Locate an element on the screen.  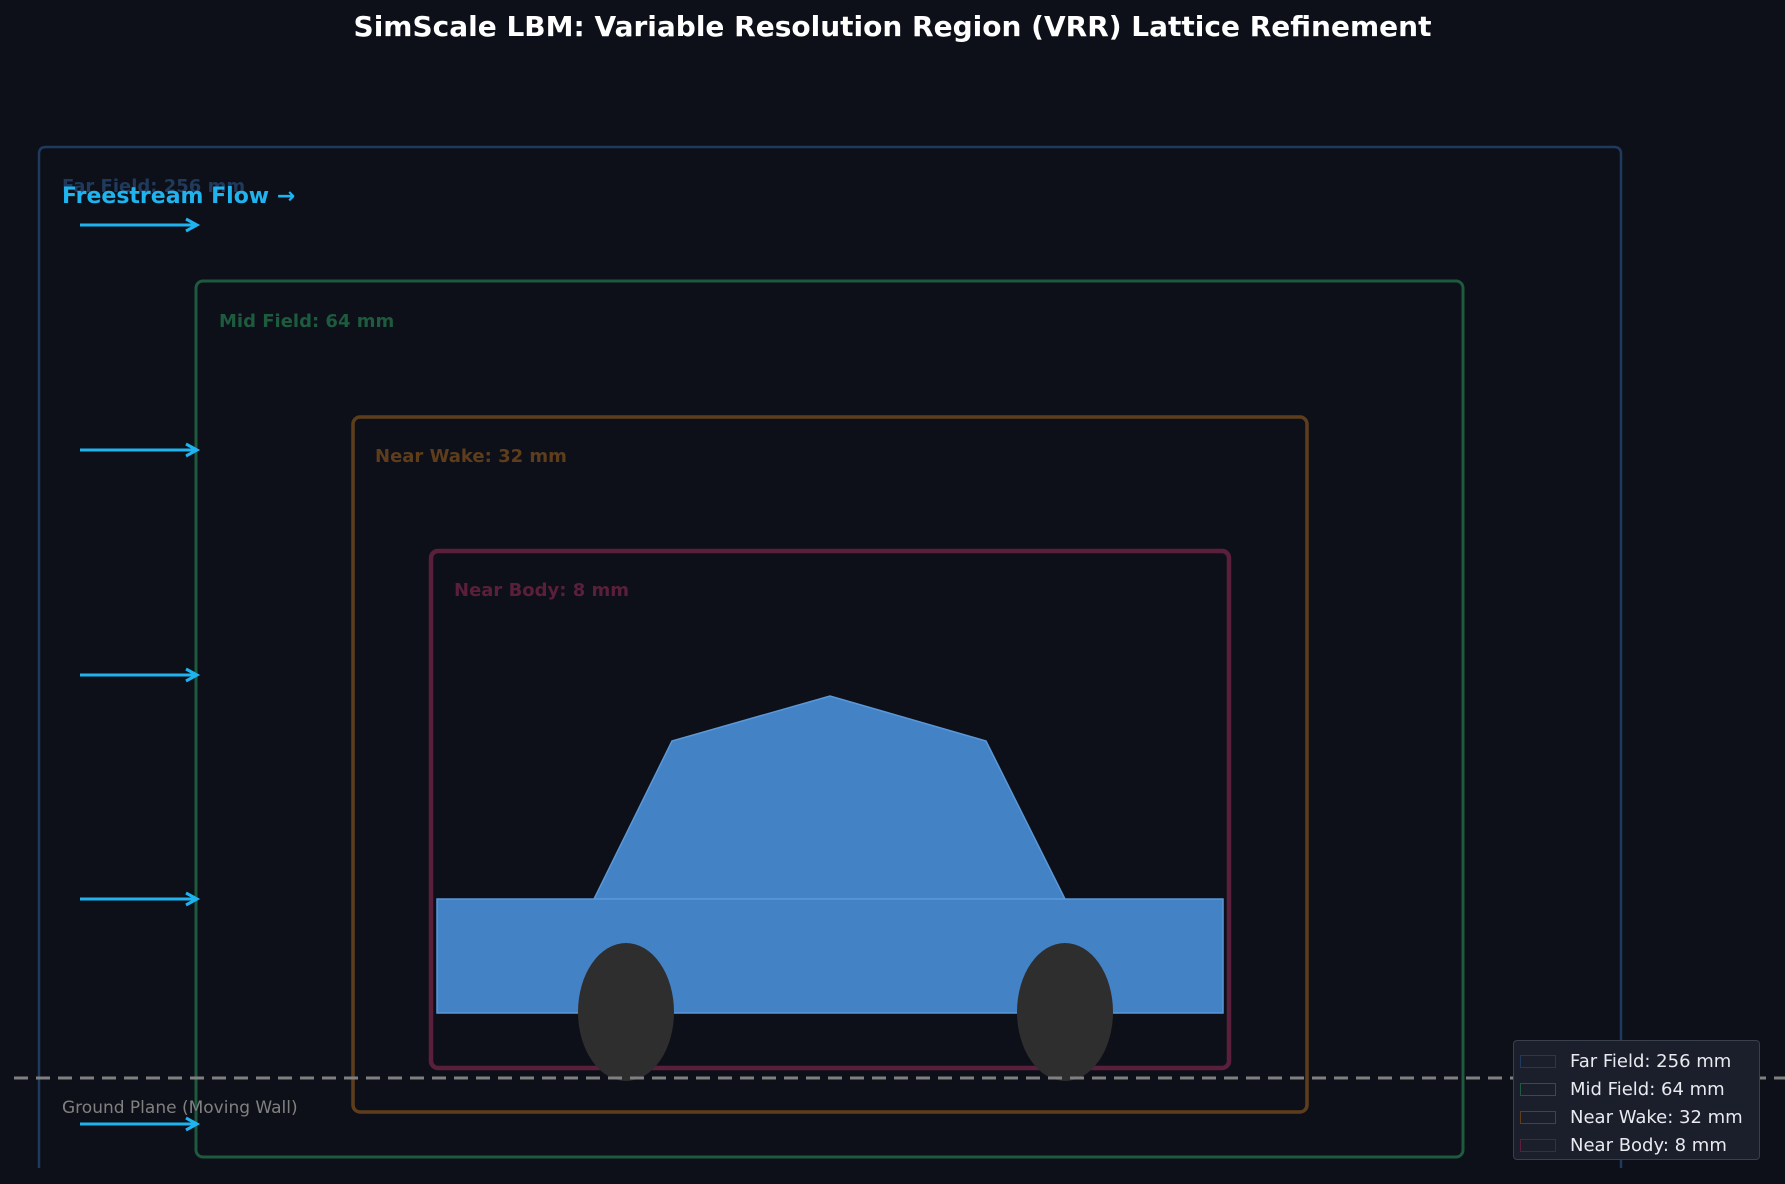
zone-mid-field-label: Mid Field: 64 mm is located at coordinates (306, 321).